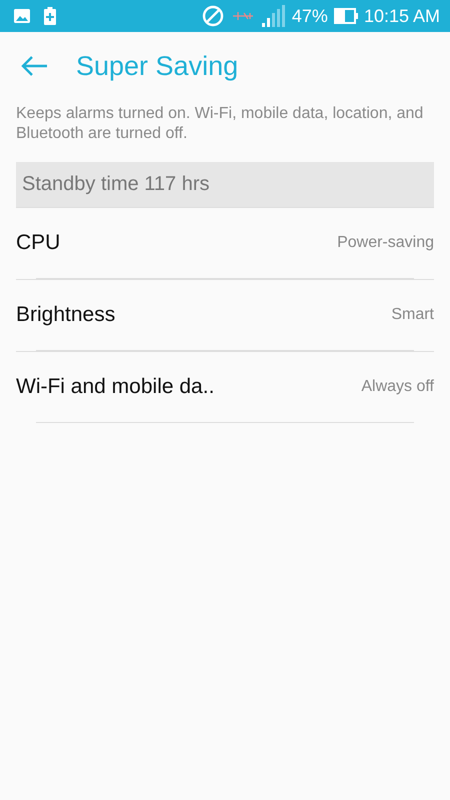 This screenshot has width=450, height=800. What do you see at coordinates (66, 315) in the screenshot?
I see `setting-label: Brightness` at bounding box center [66, 315].